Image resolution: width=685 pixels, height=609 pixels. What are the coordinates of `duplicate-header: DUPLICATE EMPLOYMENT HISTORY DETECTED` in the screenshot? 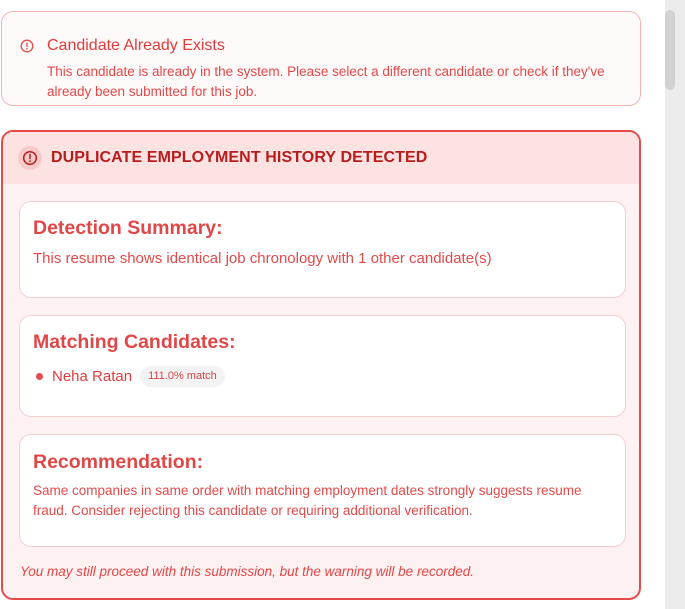 It's located at (321, 158).